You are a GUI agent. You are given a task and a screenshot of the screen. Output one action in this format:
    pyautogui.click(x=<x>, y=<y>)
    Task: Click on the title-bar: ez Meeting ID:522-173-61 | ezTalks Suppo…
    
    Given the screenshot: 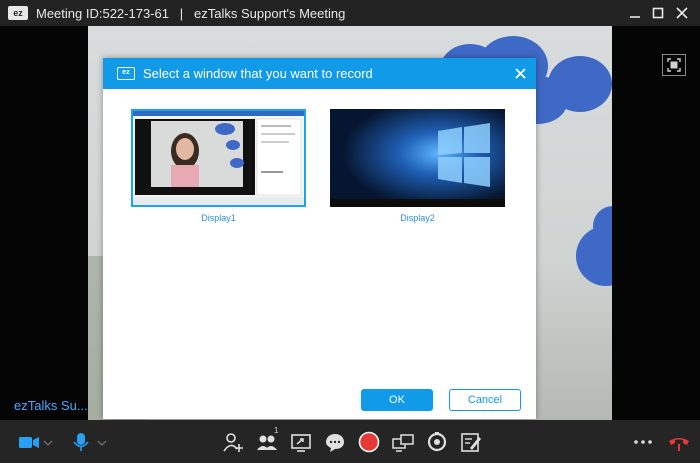 What is the action you would take?
    pyautogui.click(x=350, y=13)
    